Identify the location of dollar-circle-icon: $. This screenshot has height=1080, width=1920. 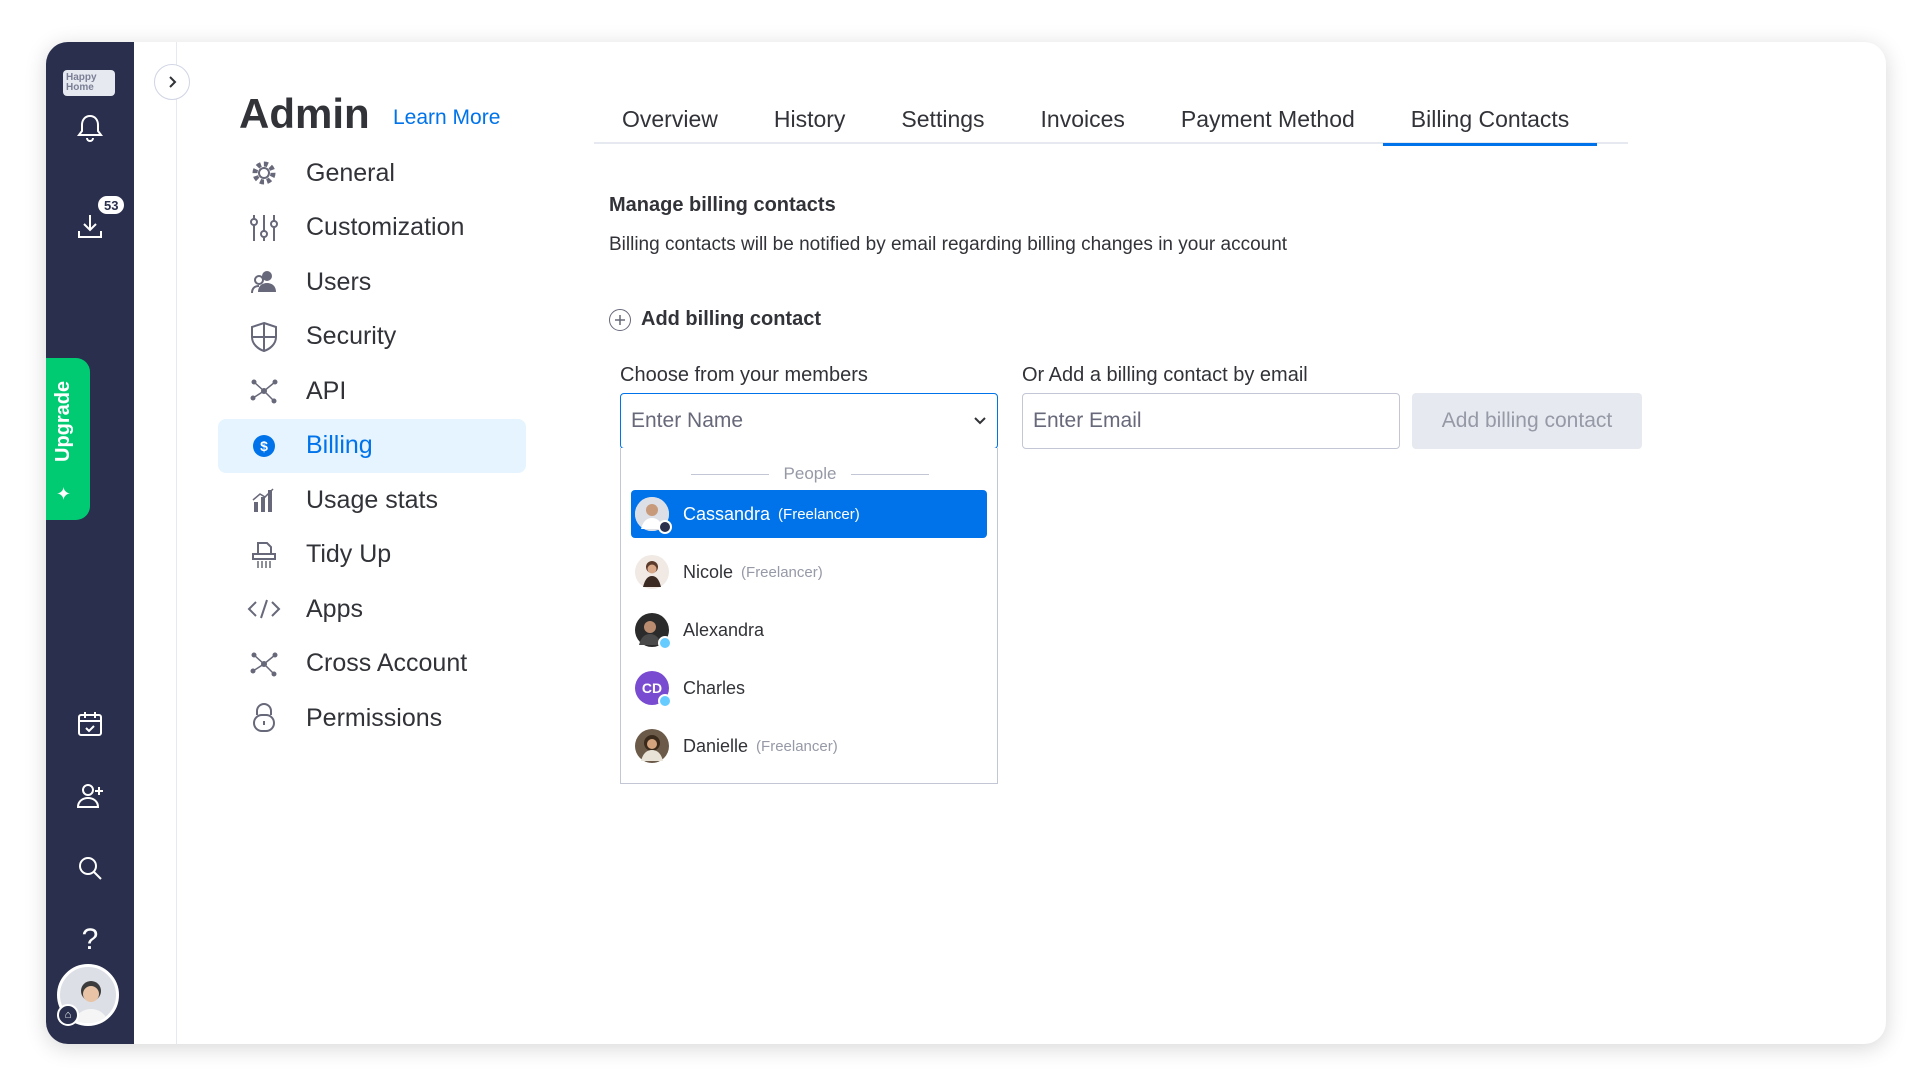
(264, 446).